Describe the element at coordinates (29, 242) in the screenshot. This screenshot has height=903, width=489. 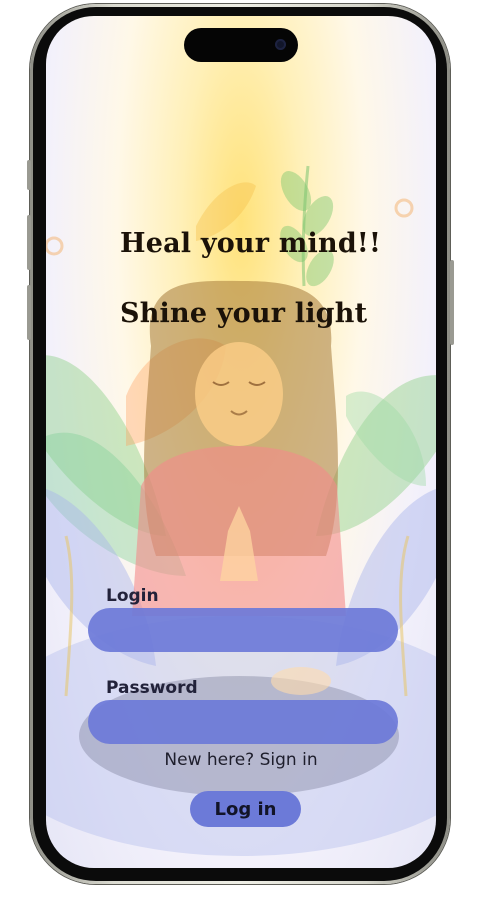
I see `volume-up-button` at that location.